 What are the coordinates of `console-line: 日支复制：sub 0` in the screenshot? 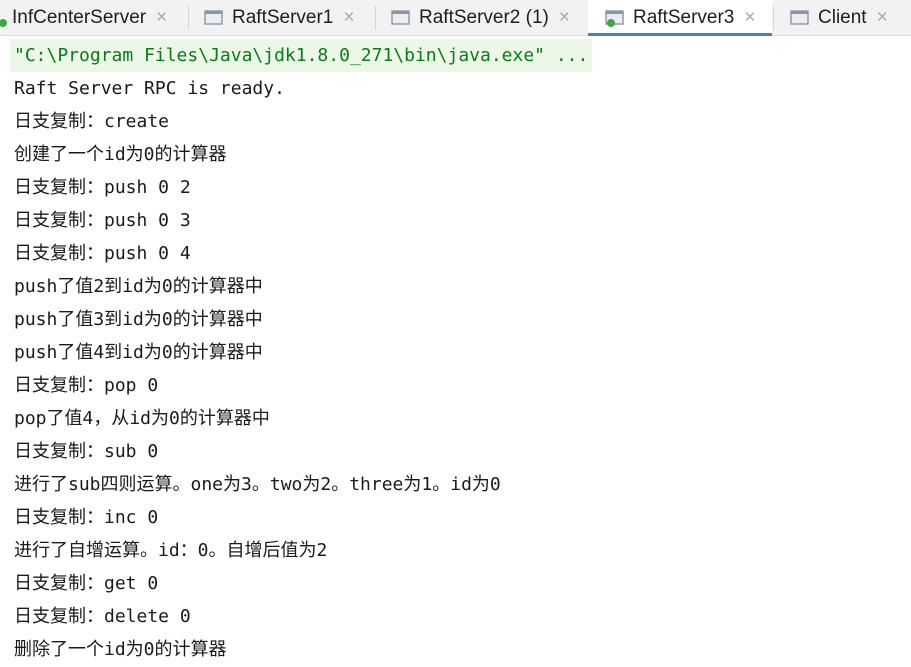 It's located at (86, 451).